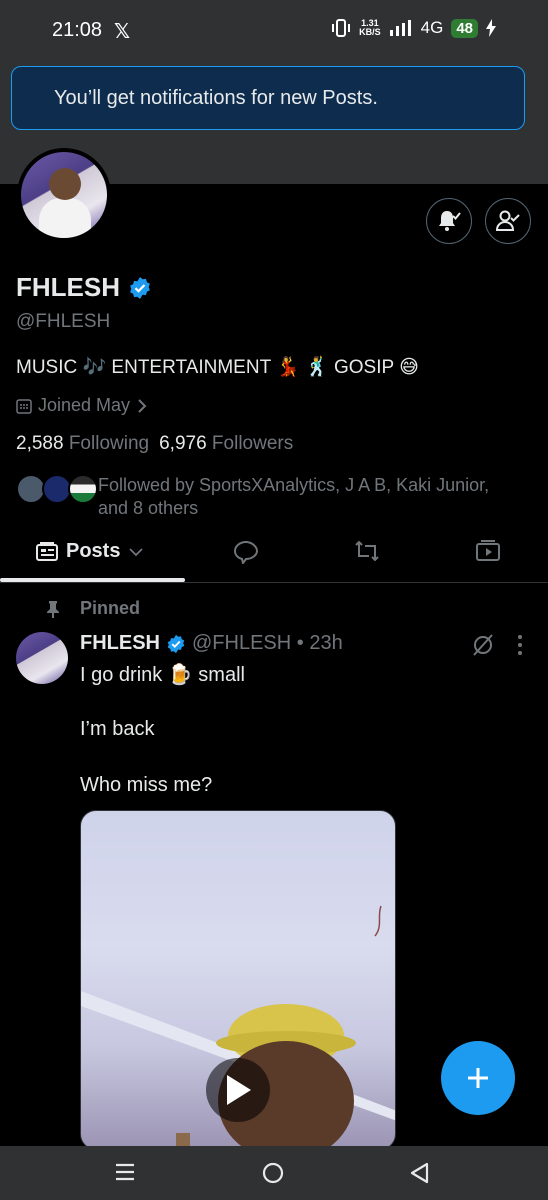 The image size is (548, 1200). I want to click on profile-avatar, so click(64, 195).